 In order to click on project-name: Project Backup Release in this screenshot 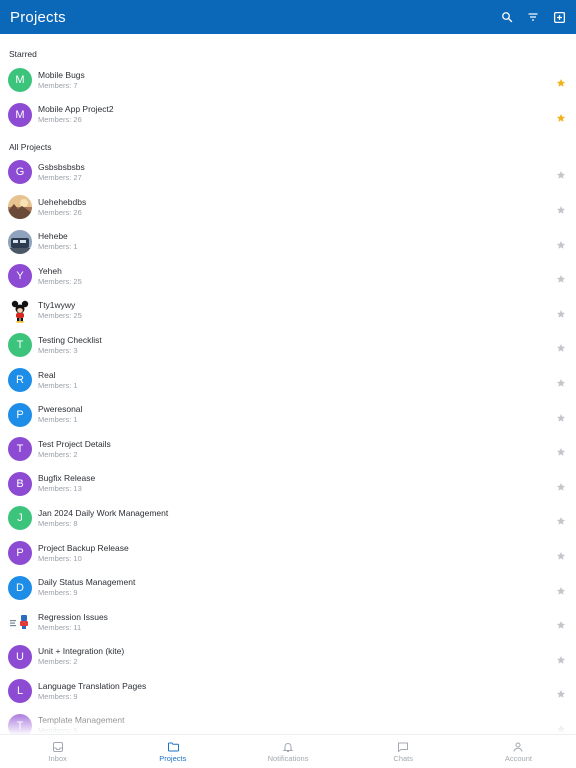, I will do `click(83, 547)`.